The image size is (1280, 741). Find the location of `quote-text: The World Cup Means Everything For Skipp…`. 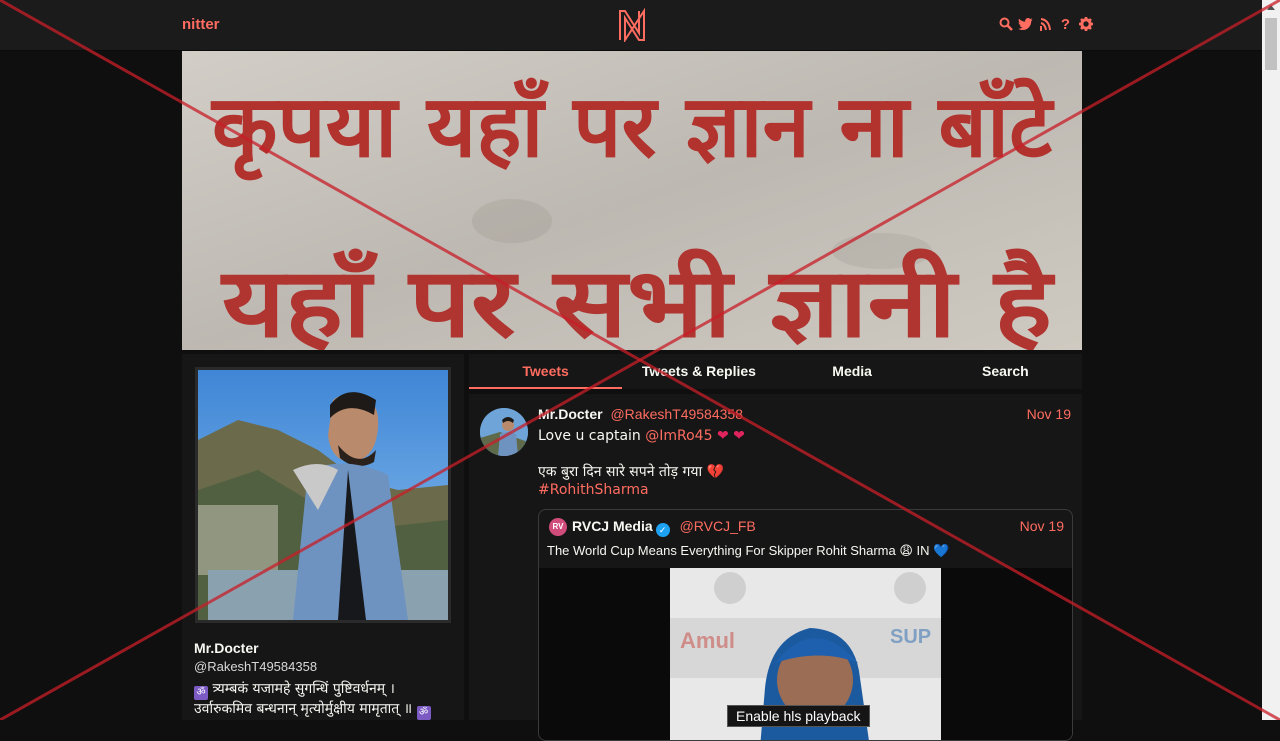

quote-text: The World Cup Means Everything For Skipp… is located at coordinates (748, 551).